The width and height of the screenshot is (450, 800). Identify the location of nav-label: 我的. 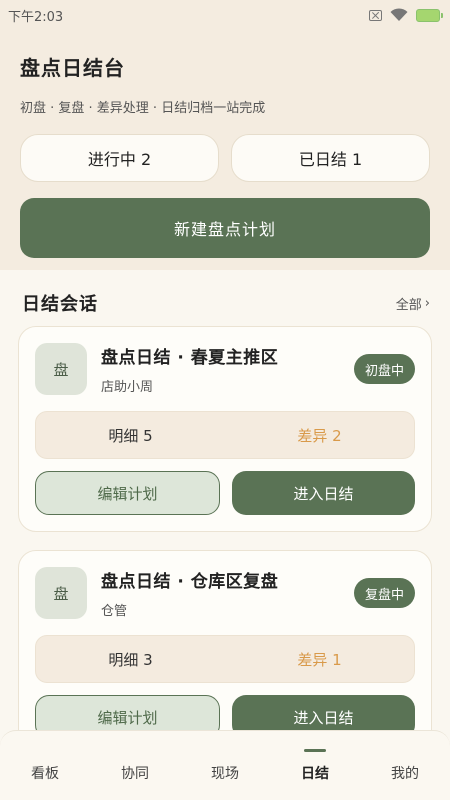
(405, 773).